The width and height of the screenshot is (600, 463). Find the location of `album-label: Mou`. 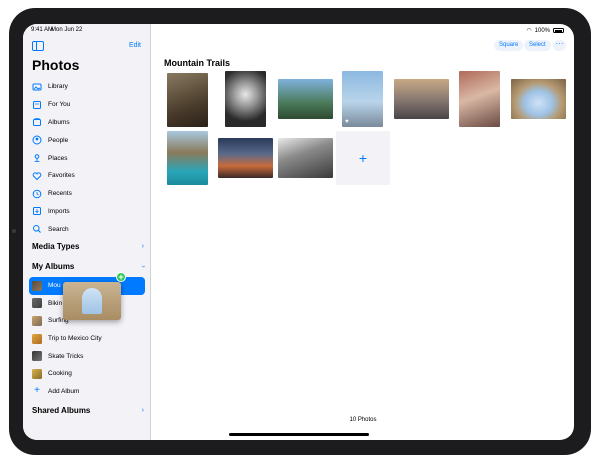

album-label: Mou is located at coordinates (54, 286).